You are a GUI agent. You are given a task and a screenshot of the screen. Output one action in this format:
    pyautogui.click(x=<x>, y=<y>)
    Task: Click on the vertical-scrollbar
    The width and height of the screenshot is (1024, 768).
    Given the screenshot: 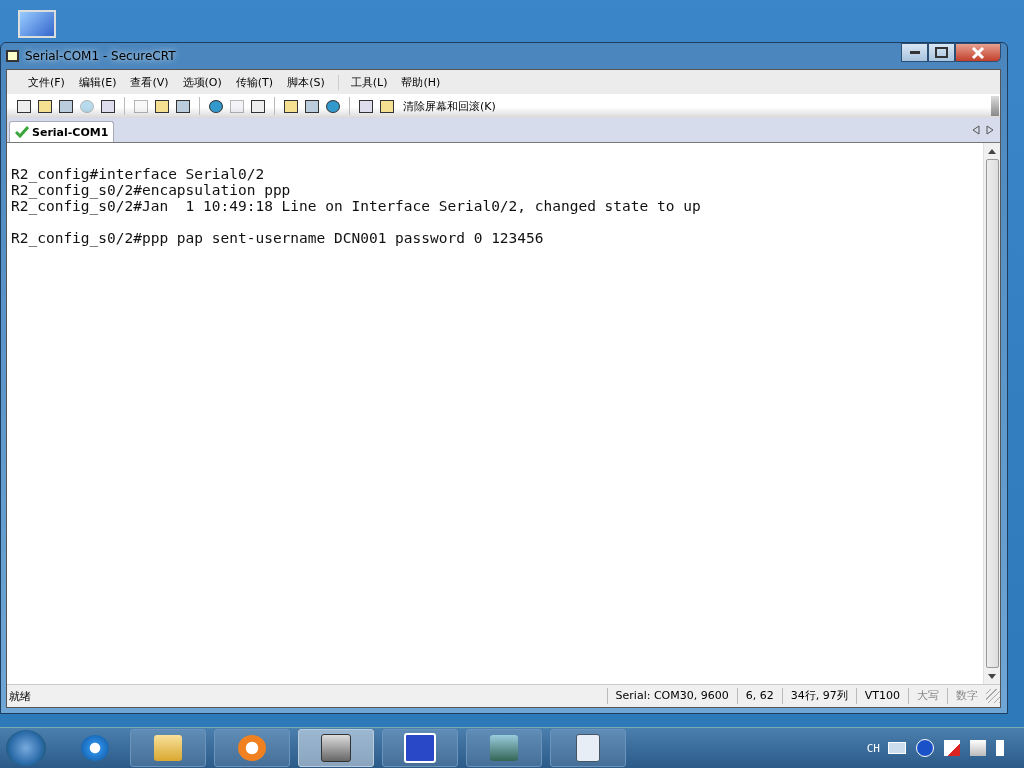 What is the action you would take?
    pyautogui.click(x=991, y=413)
    